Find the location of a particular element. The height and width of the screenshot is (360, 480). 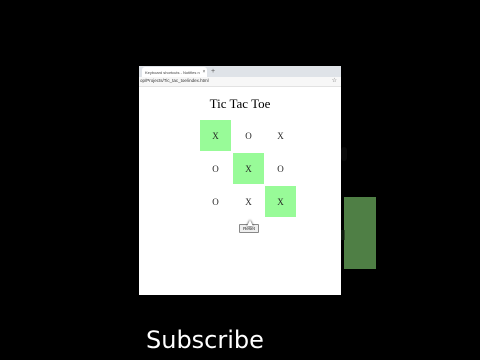

board-cell-2-2: X is located at coordinates (280, 201).